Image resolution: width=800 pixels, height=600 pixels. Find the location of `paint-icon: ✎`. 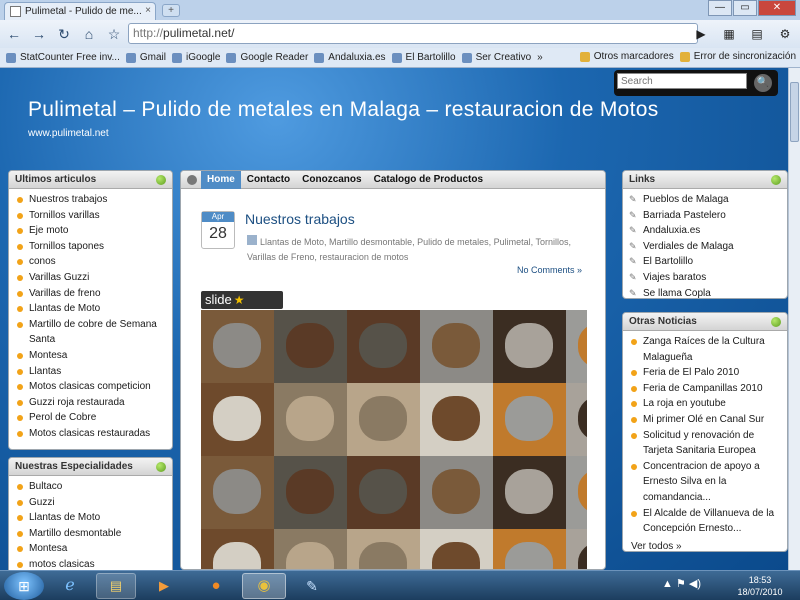

paint-icon: ✎ is located at coordinates (312, 586).